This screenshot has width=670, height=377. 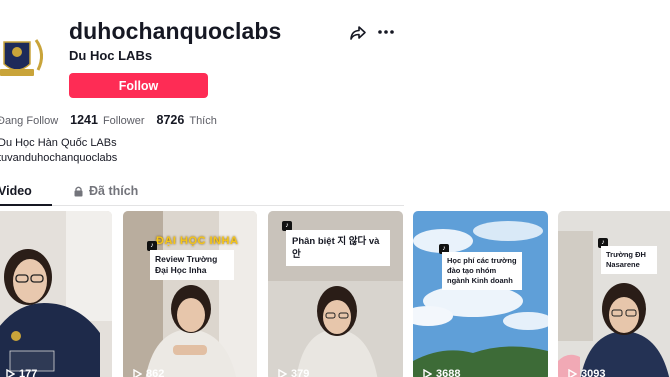 I want to click on view-count: 862, so click(x=148, y=372).